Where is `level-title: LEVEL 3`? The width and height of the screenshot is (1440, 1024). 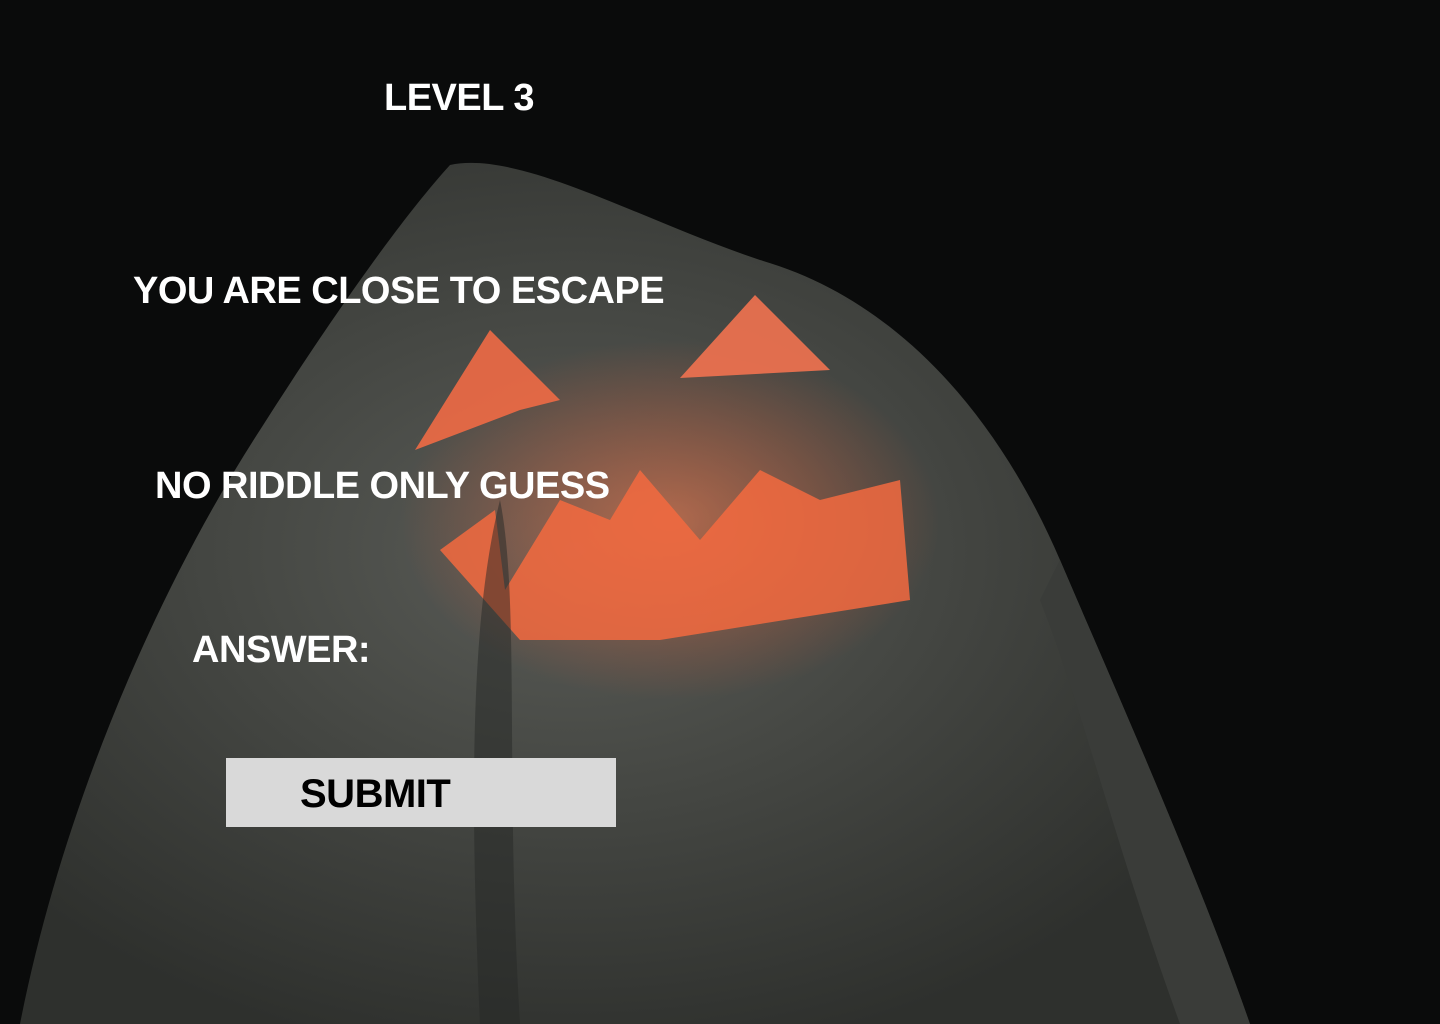
level-title: LEVEL 3 is located at coordinates (459, 98).